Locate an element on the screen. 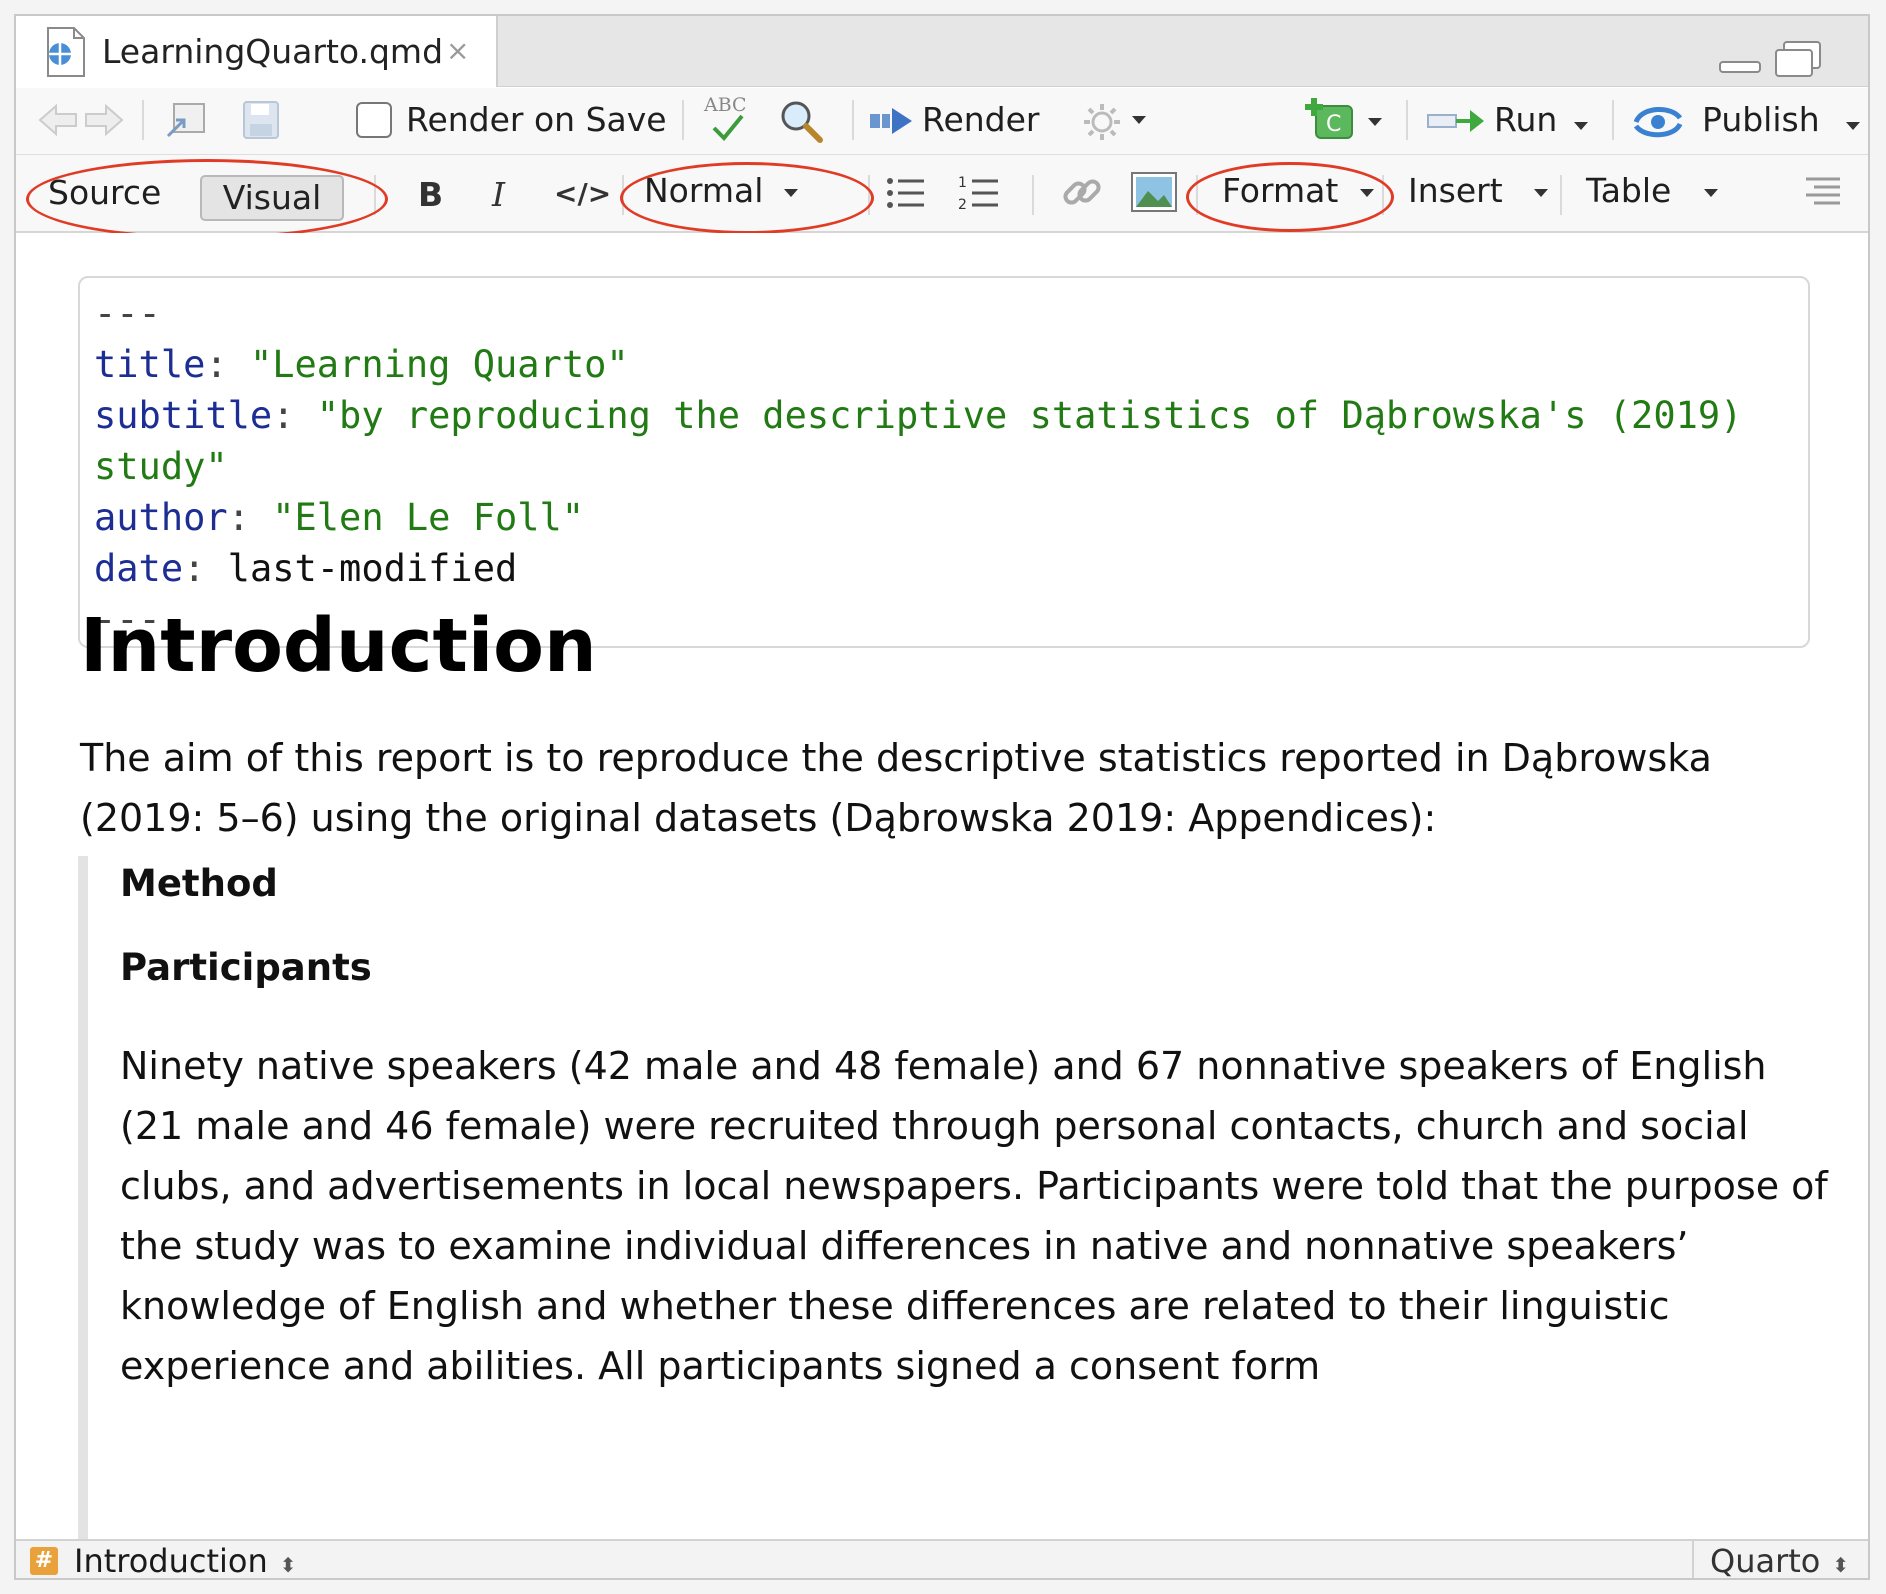 The width and height of the screenshot is (1886, 1594). yaml-key: title is located at coordinates (150, 364).